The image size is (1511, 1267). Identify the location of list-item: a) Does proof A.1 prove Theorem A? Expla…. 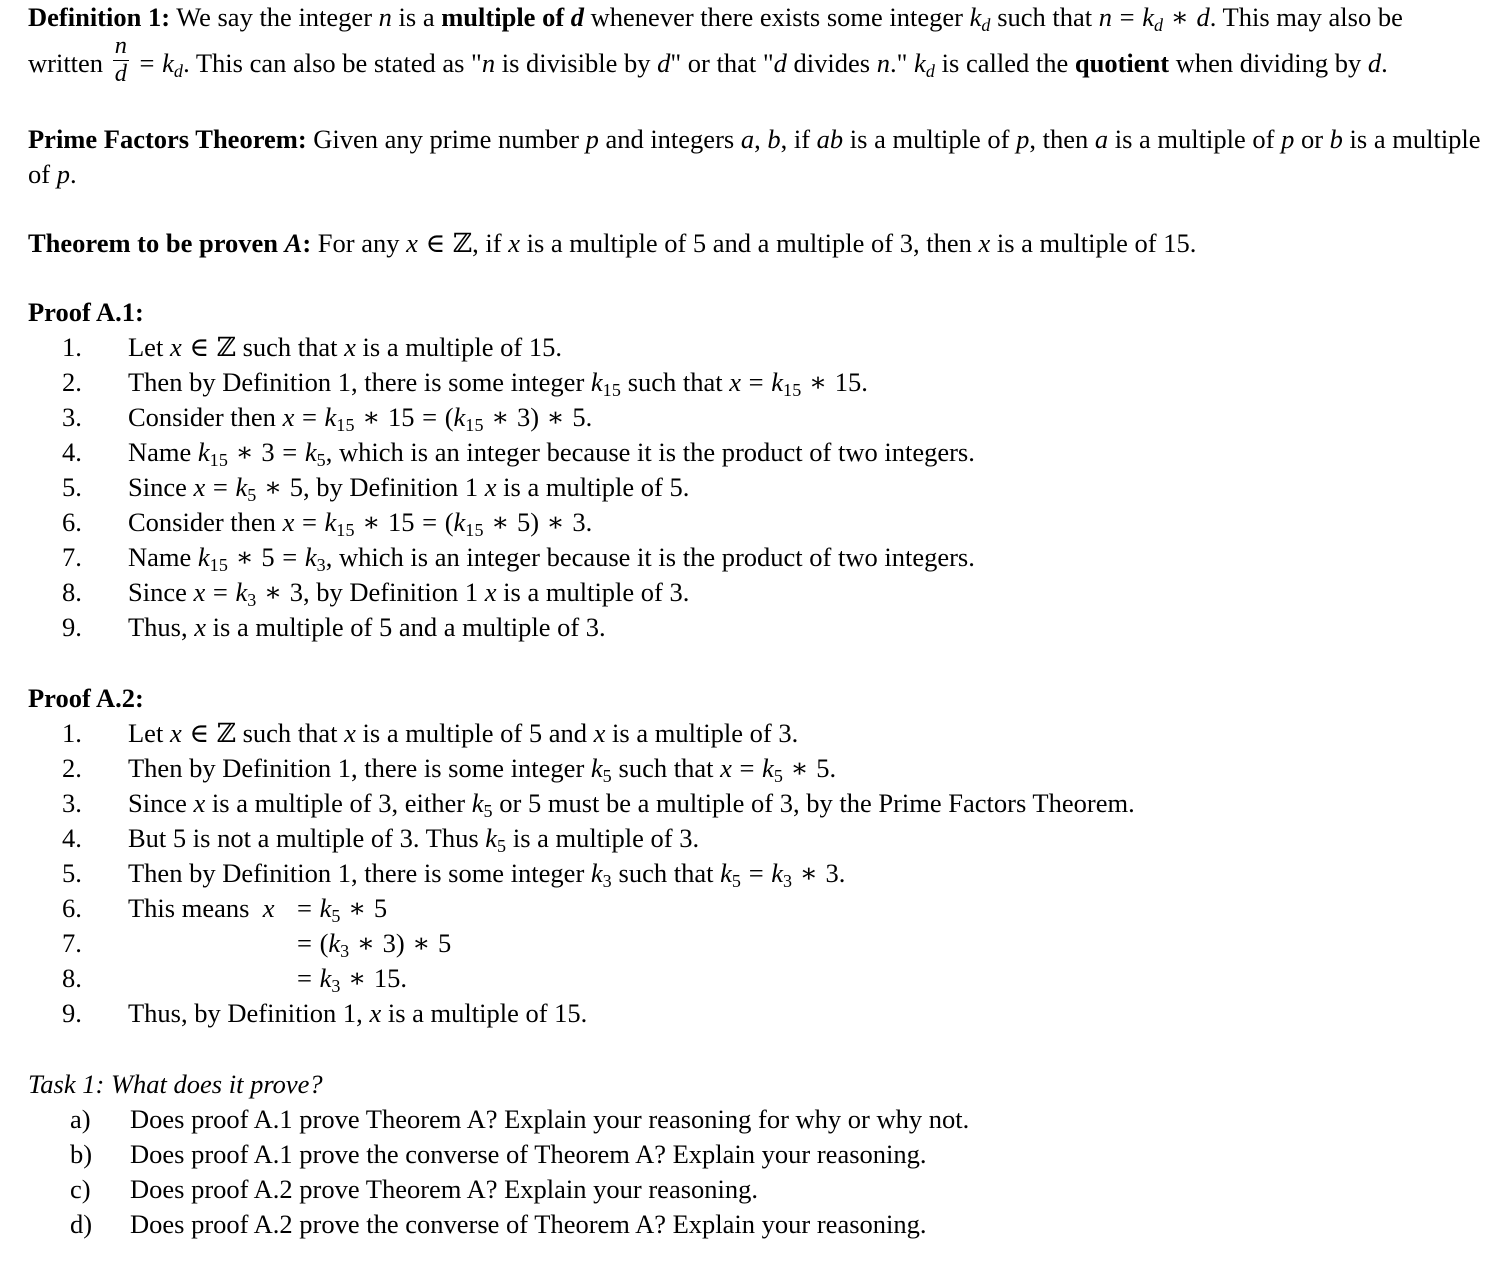
(755, 1119).